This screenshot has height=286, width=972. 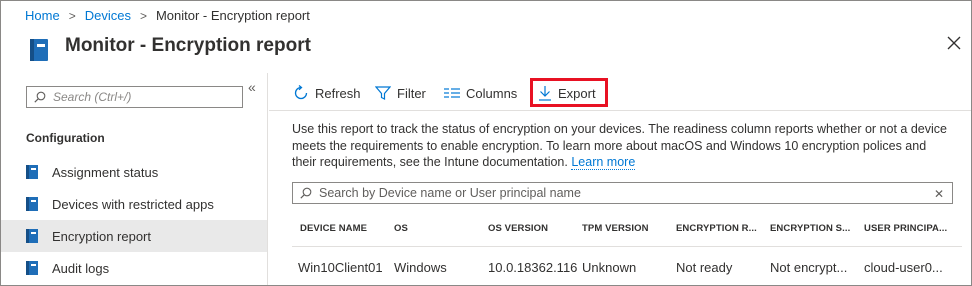 I want to click on sidebar-item-audit-logs: Audit logs, so click(x=134, y=268).